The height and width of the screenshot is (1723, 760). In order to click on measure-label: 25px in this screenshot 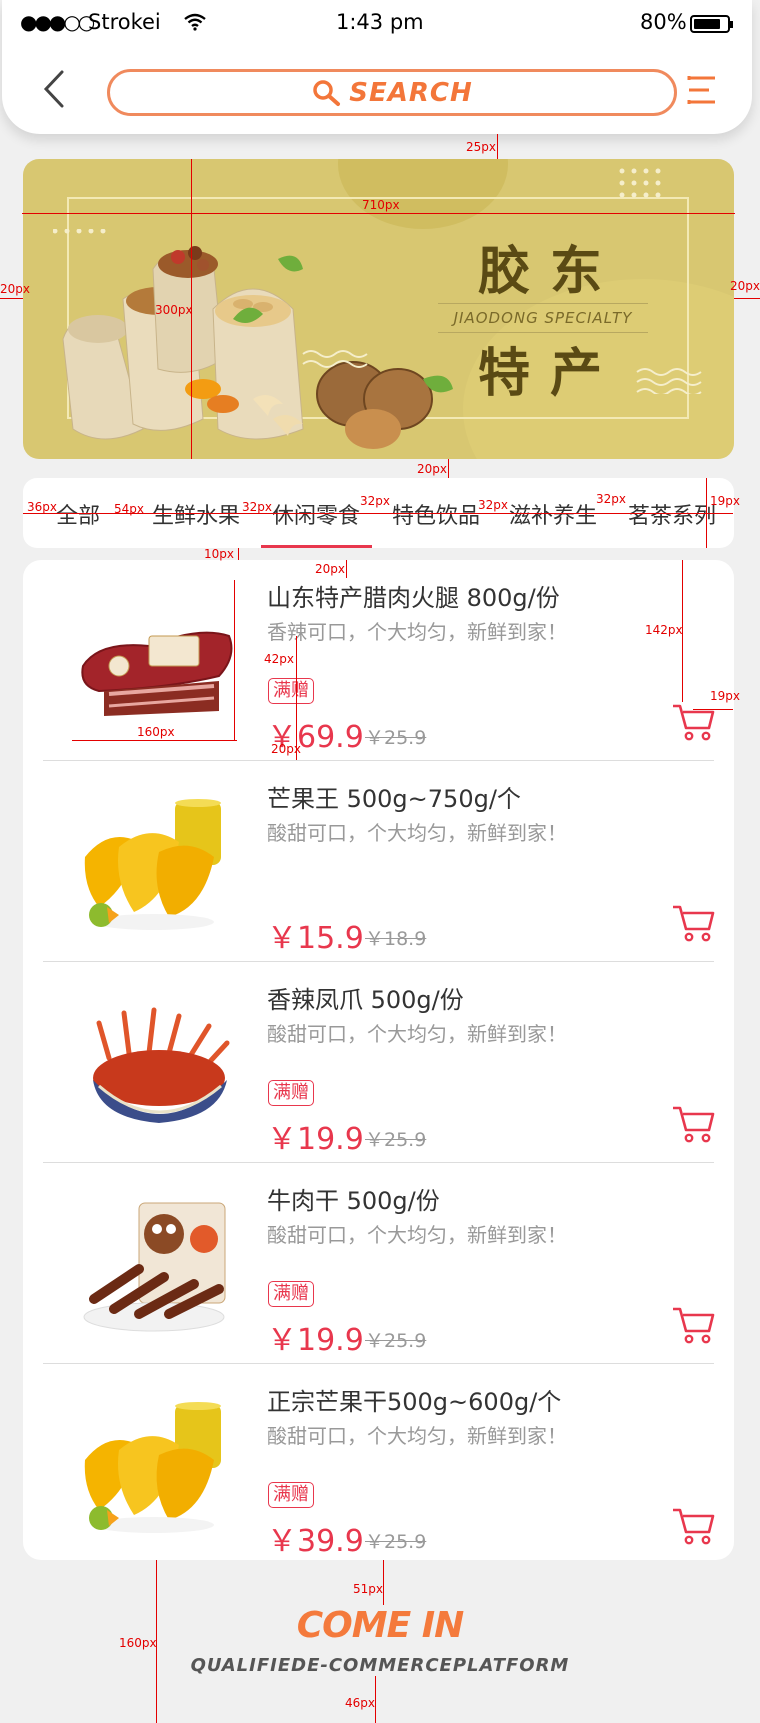, I will do `click(481, 147)`.